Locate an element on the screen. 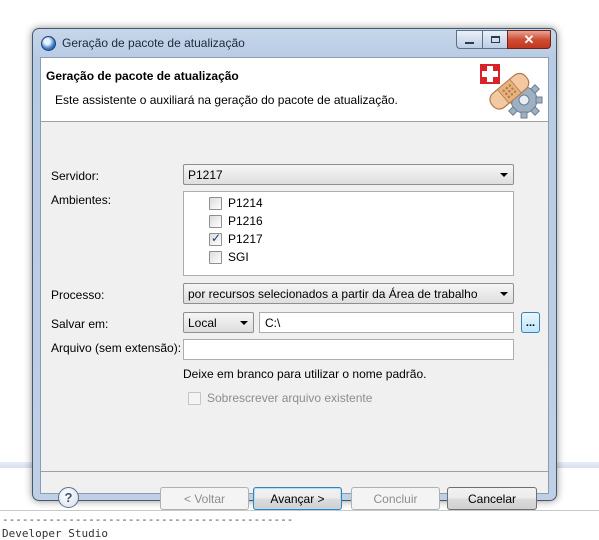 The height and width of the screenshot is (540, 599). list-item: P1214 is located at coordinates (236, 203).